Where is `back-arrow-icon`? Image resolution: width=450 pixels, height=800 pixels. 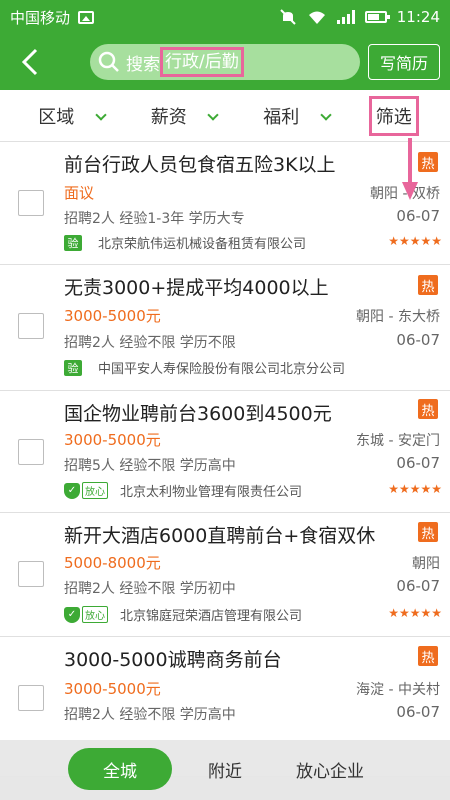
back-arrow-icon is located at coordinates (29, 62).